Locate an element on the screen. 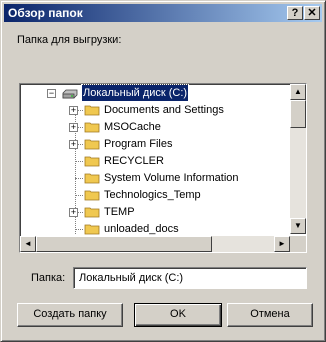 This screenshot has width=326, height=342. tree-item-label: Локальный диск (C:) is located at coordinates (135, 93).